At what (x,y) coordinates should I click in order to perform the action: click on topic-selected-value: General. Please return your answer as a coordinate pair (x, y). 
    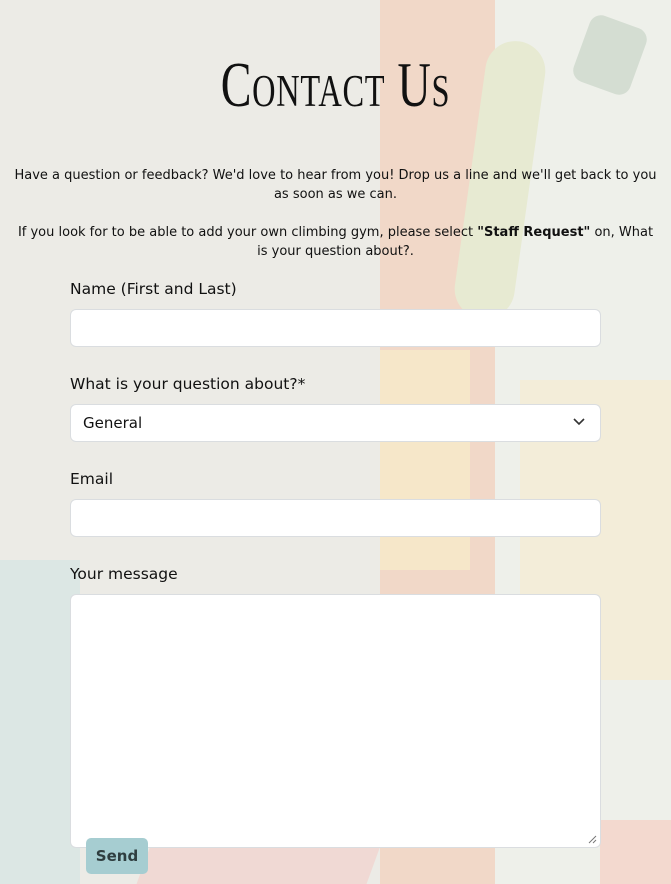
    Looking at the image, I should click on (113, 423).